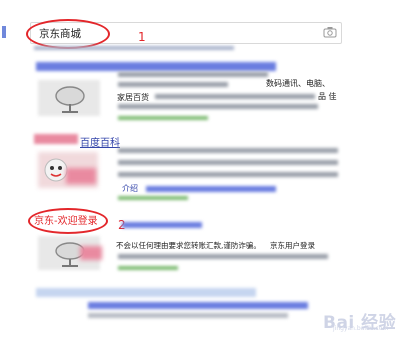  I want to click on camera-icon, so click(330, 32).